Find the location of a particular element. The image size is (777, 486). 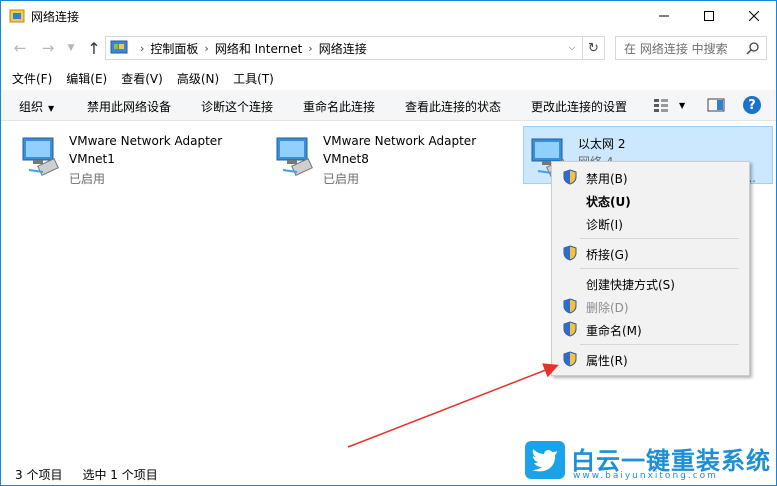

forward-button: → is located at coordinates (48, 48).